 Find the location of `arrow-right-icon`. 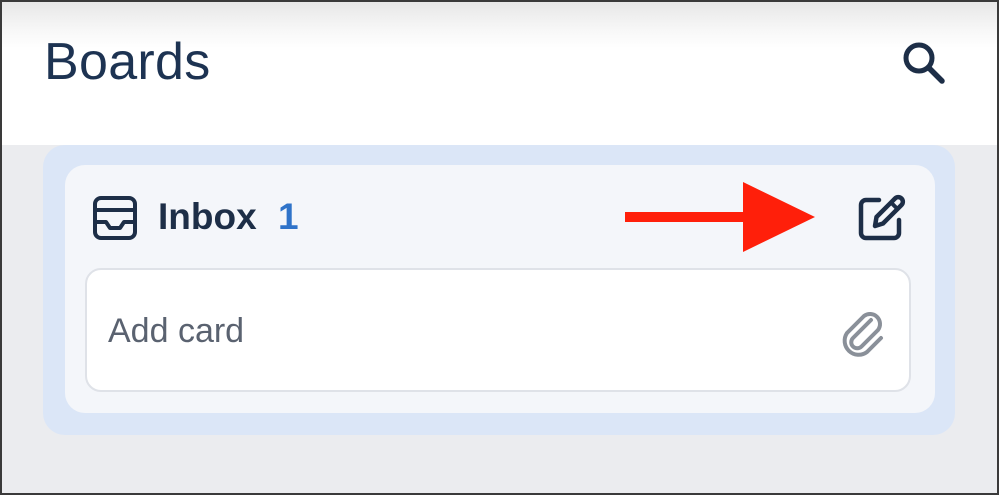

arrow-right-icon is located at coordinates (720, 217).